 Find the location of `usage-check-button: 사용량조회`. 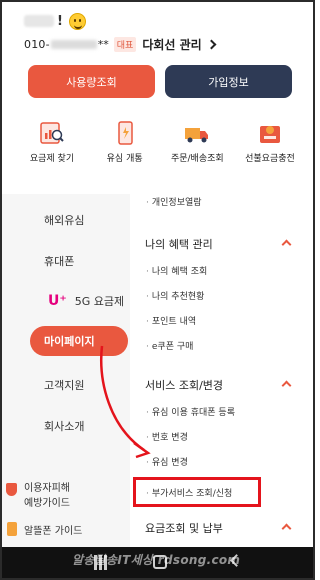

usage-check-button: 사용량조회 is located at coordinates (91, 81).